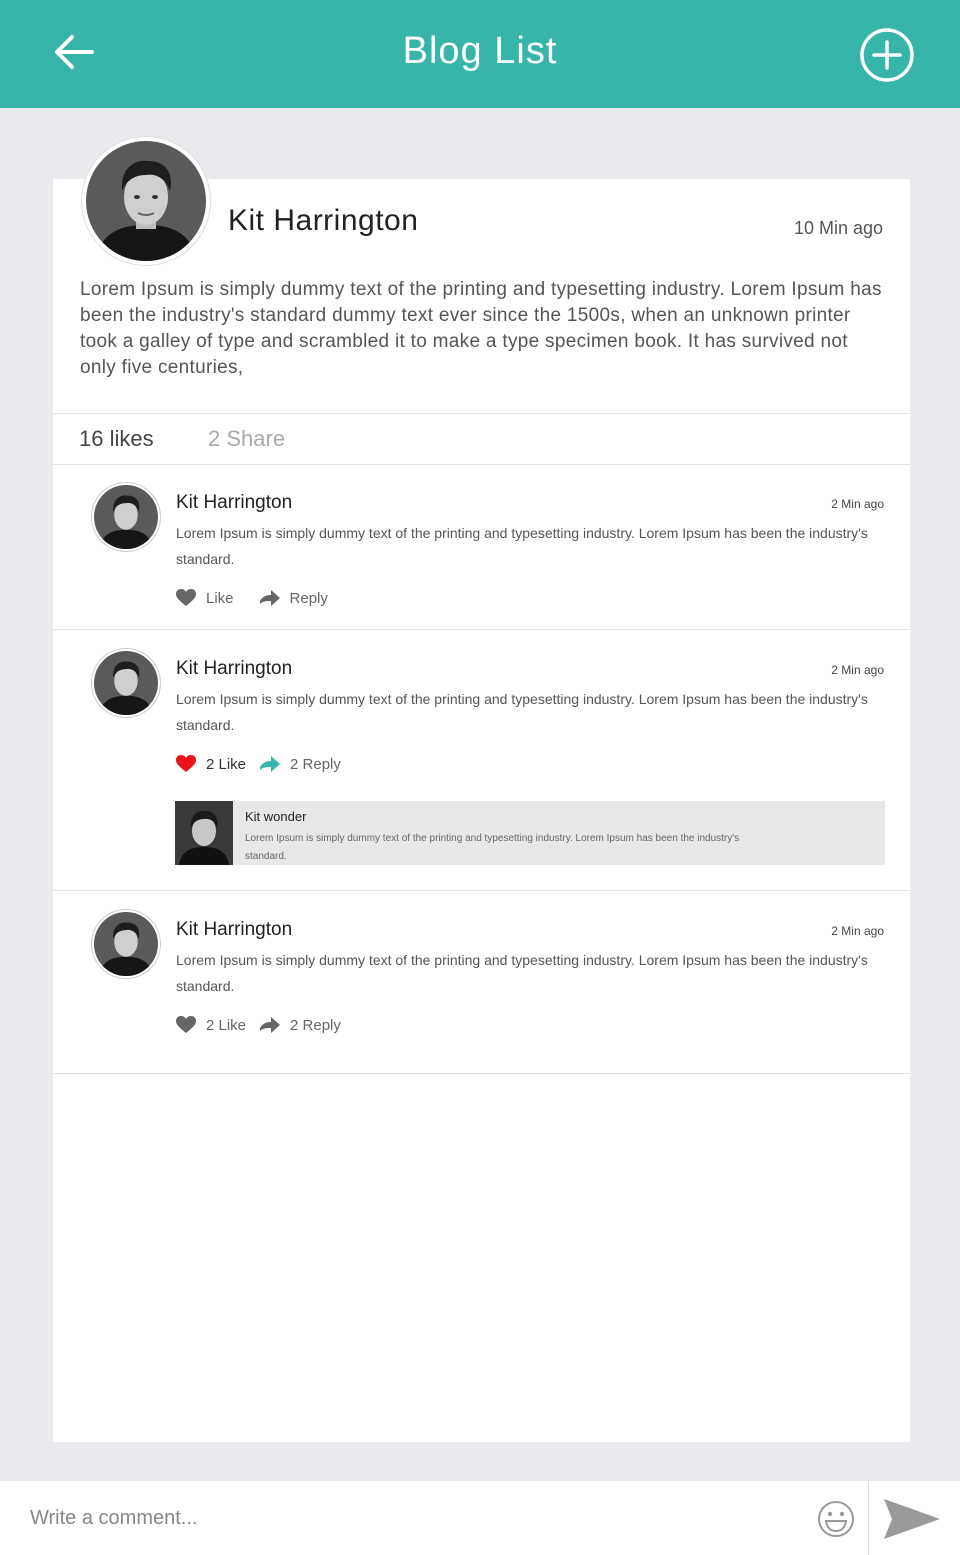 The image size is (960, 1555). Describe the element at coordinates (186, 763) in the screenshot. I see `heart-filled-icon` at that location.